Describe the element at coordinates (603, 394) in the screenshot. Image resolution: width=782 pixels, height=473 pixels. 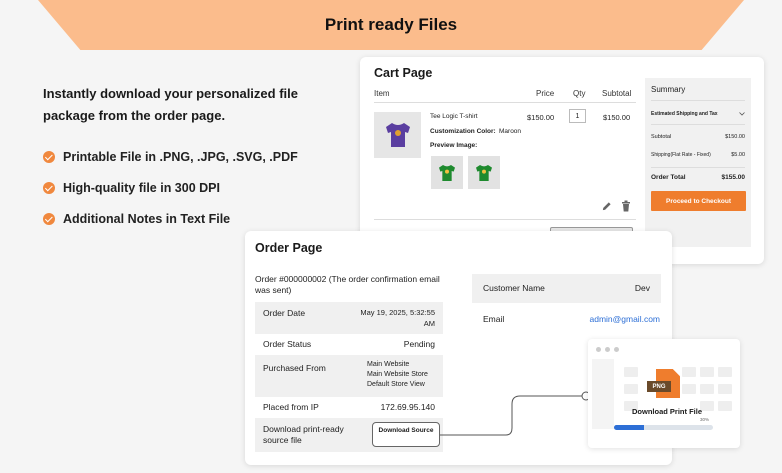
I see `sidebar-placeholder` at that location.